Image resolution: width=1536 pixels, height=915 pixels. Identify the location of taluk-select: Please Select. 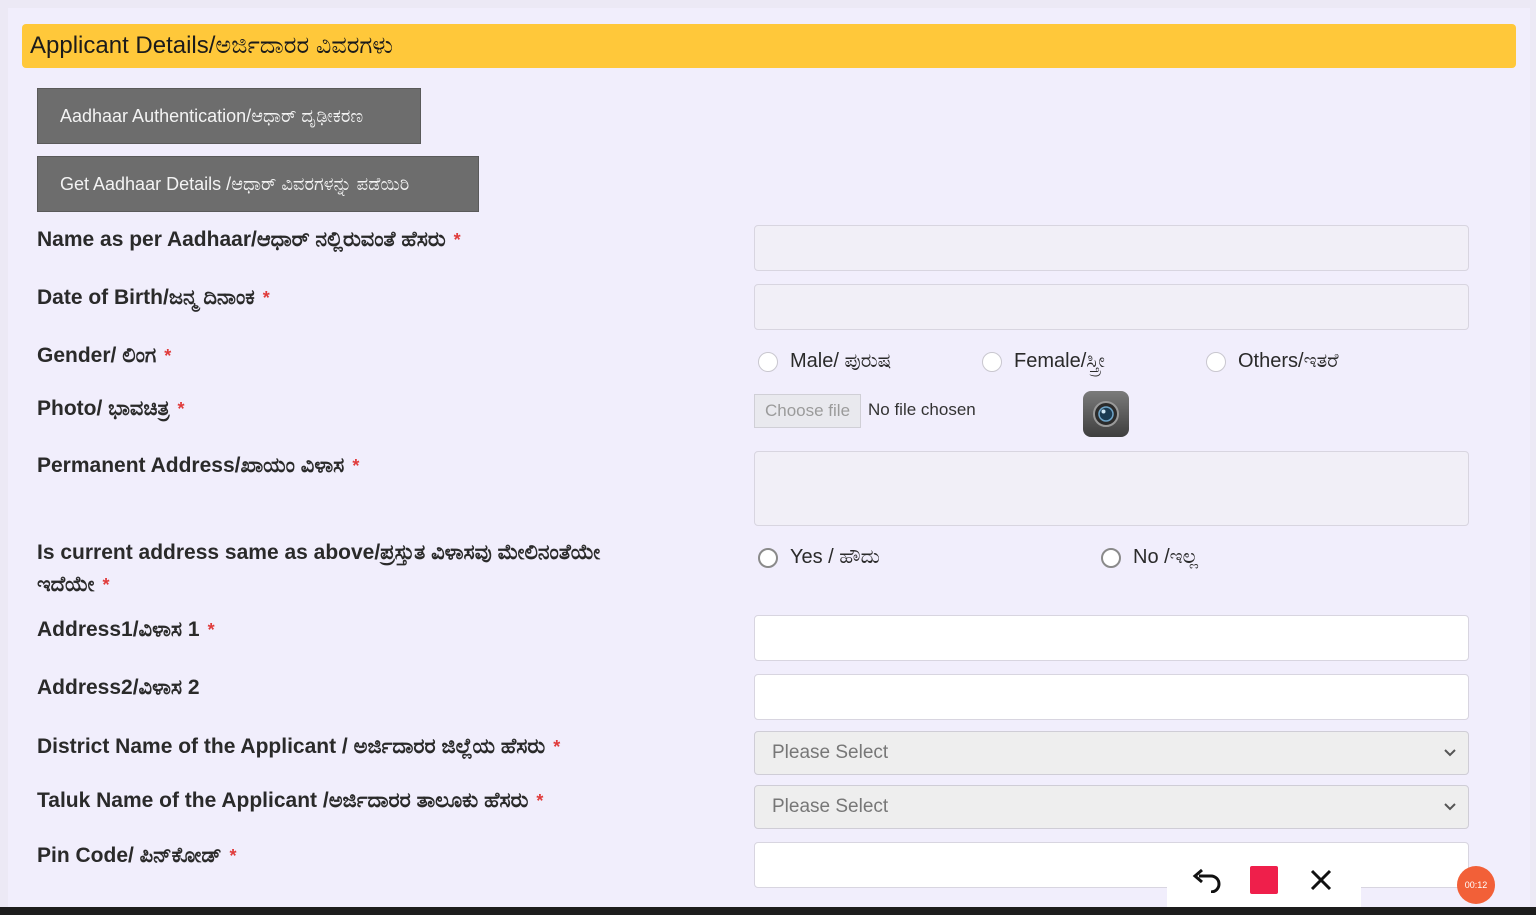
(1111, 807).